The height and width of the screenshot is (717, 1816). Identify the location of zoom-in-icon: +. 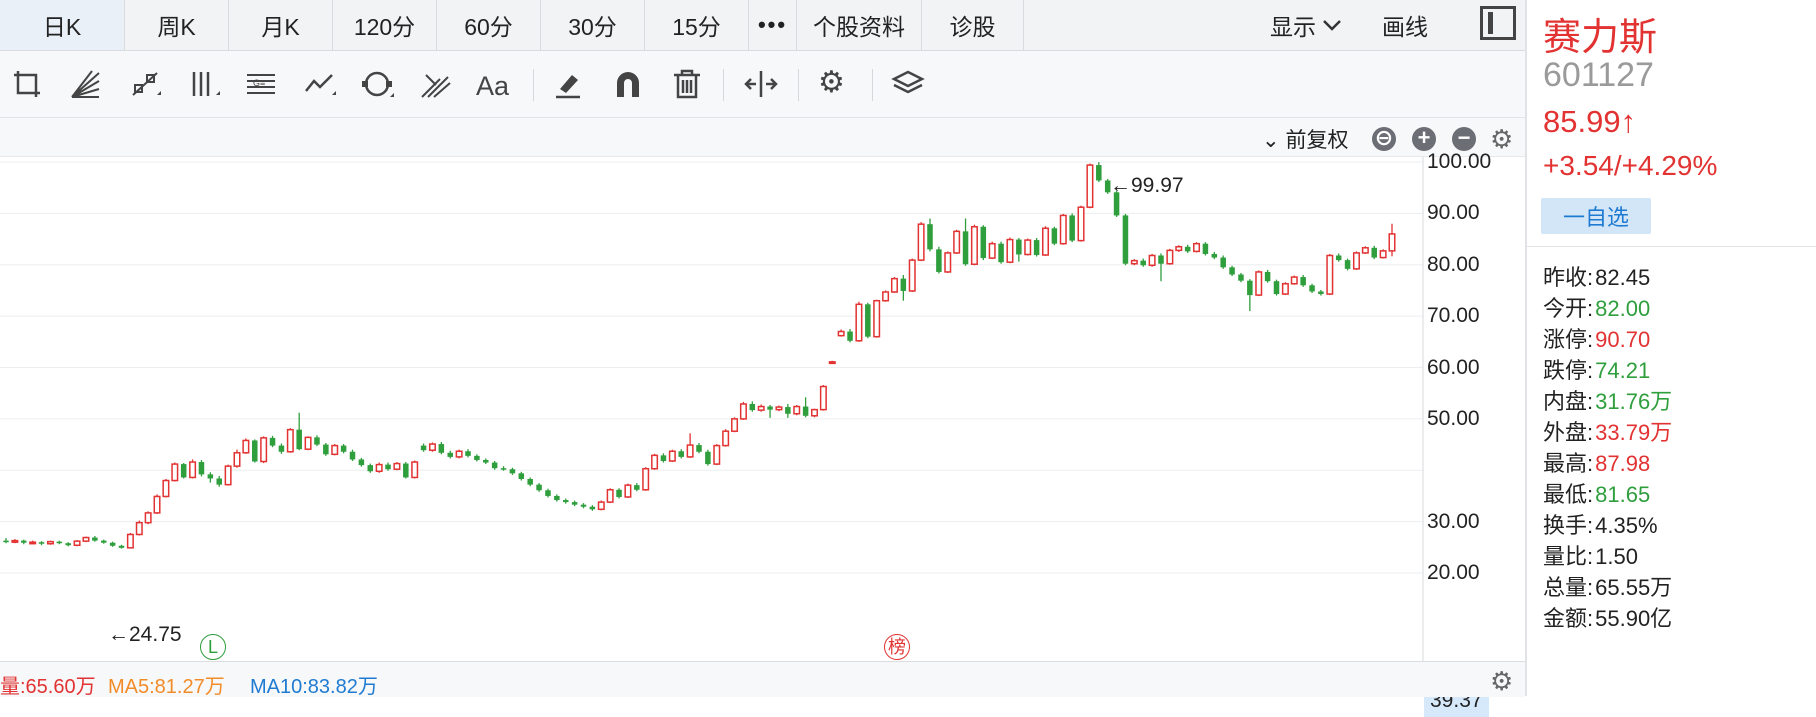
(1424, 139).